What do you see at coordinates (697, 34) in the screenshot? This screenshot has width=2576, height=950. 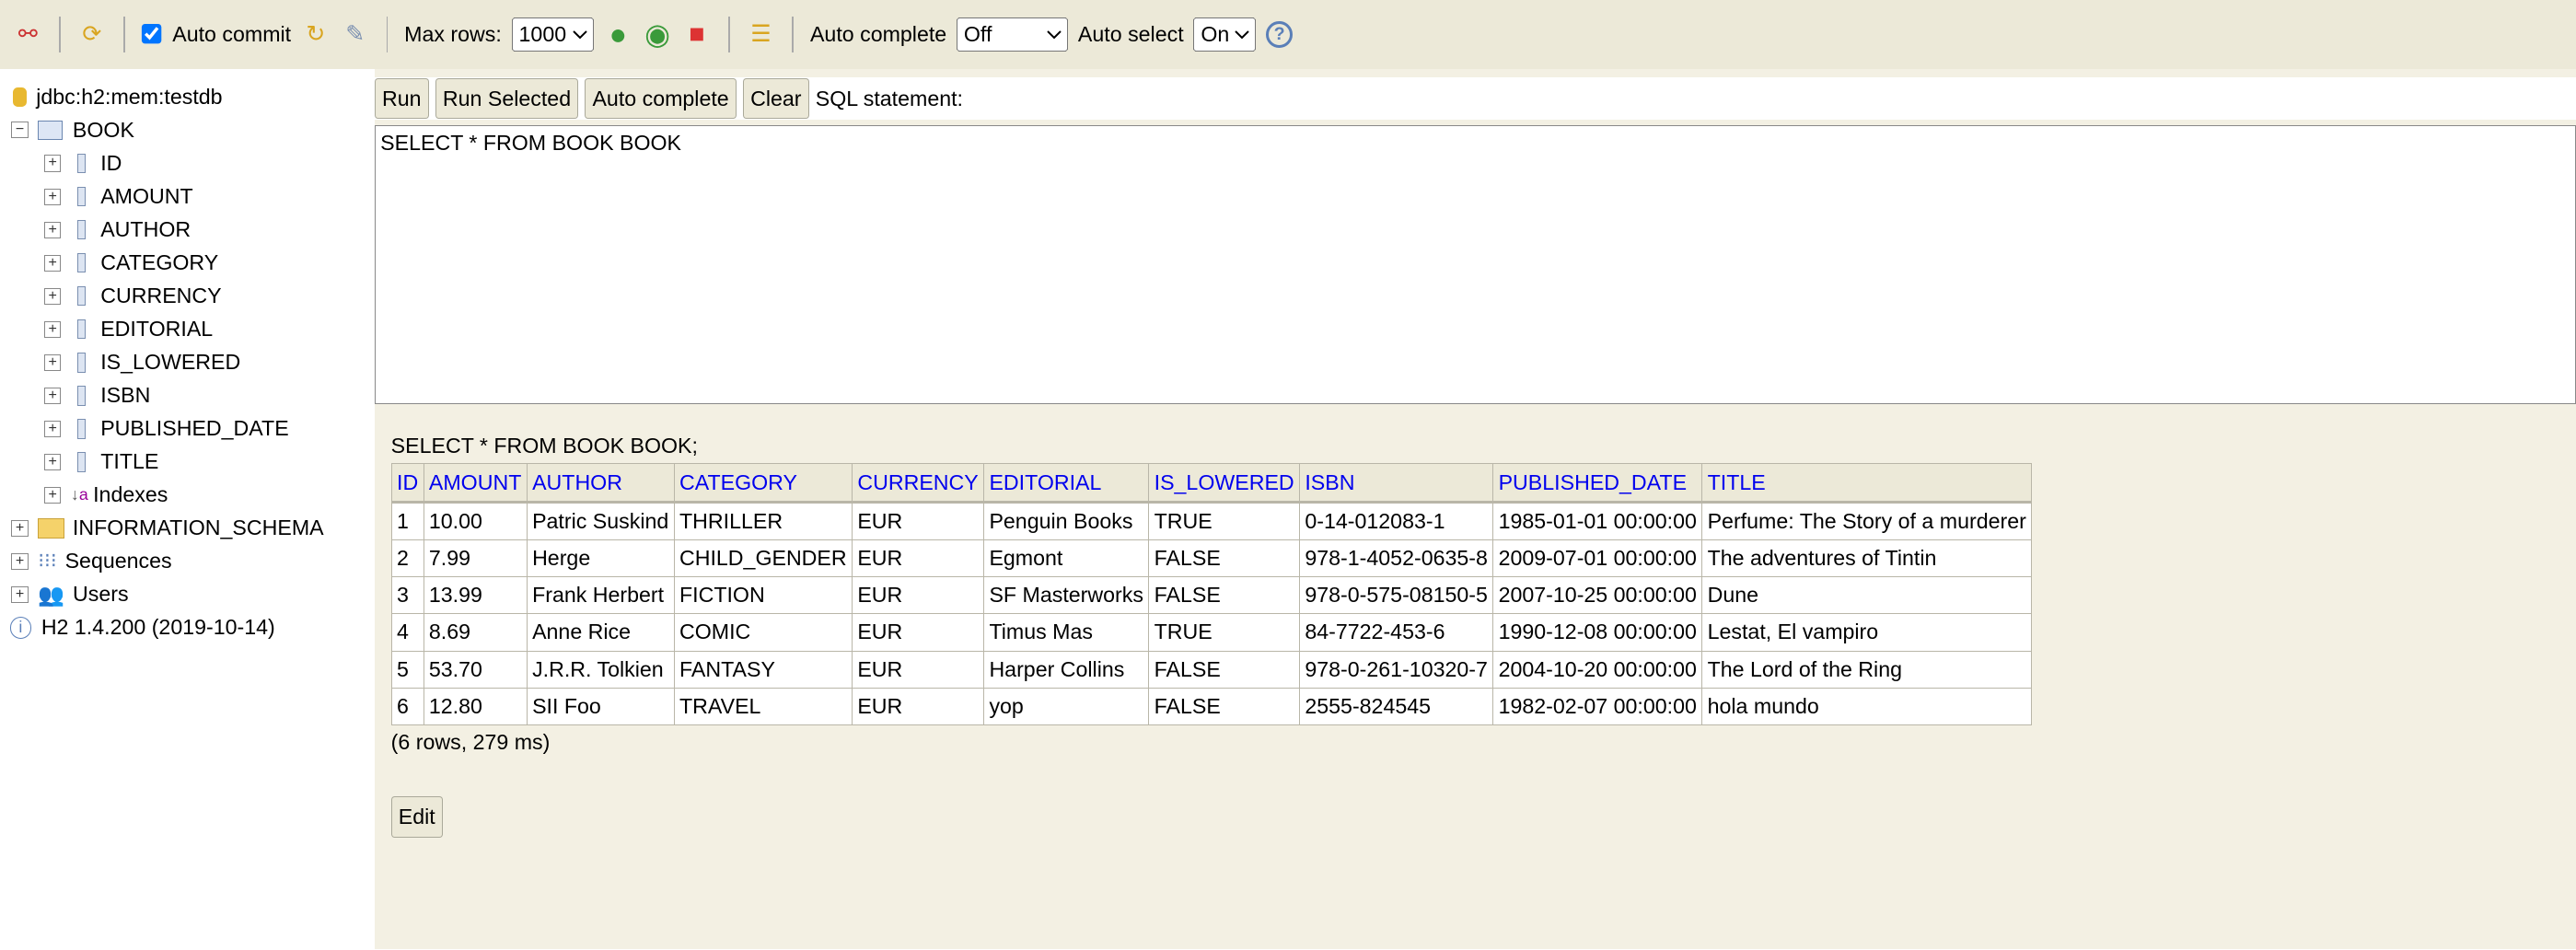 I see `stop-icon: ■` at bounding box center [697, 34].